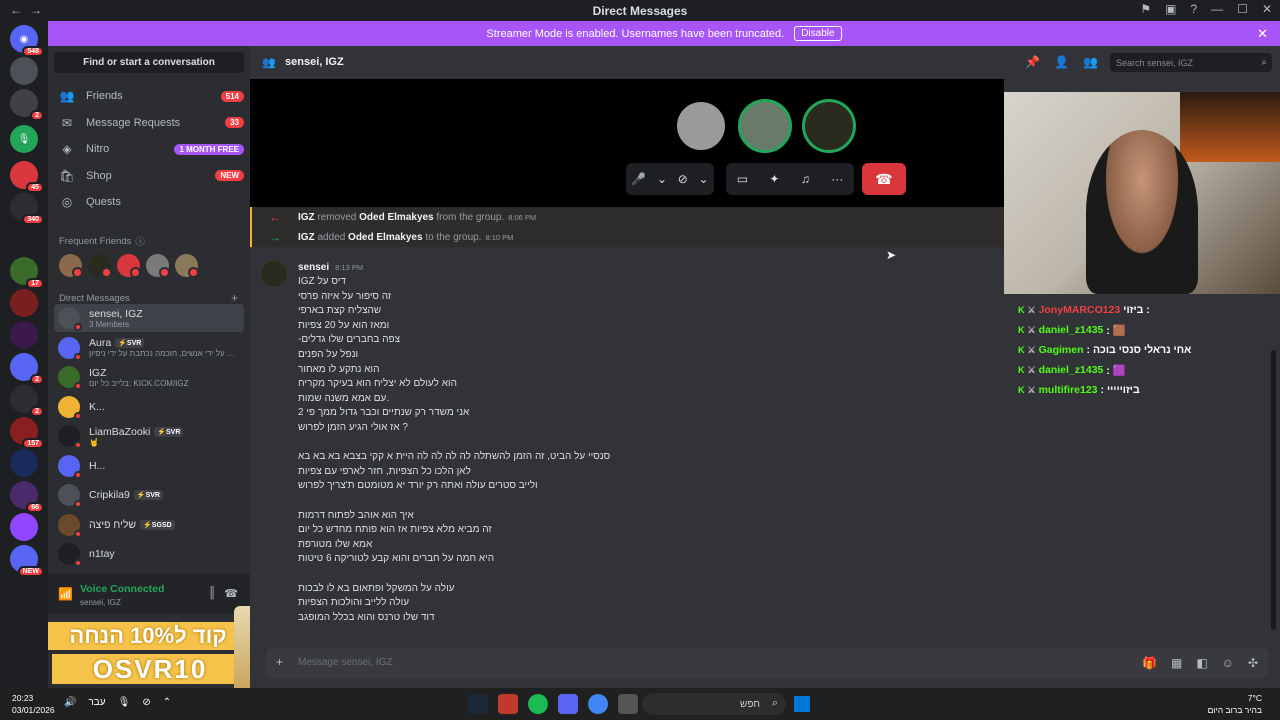 This screenshot has width=1280, height=720. What do you see at coordinates (27, 209) in the screenshot?
I see `server-icon: 340` at bounding box center [27, 209].